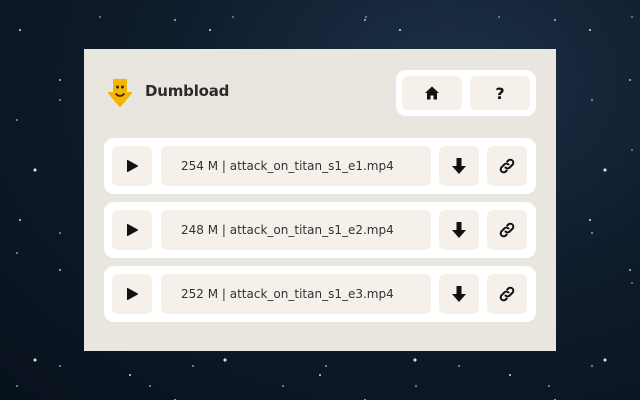 The width and height of the screenshot is (640, 400). What do you see at coordinates (311, 294) in the screenshot?
I see `file-name: attack_on_titan_s1_e3.mp4` at bounding box center [311, 294].